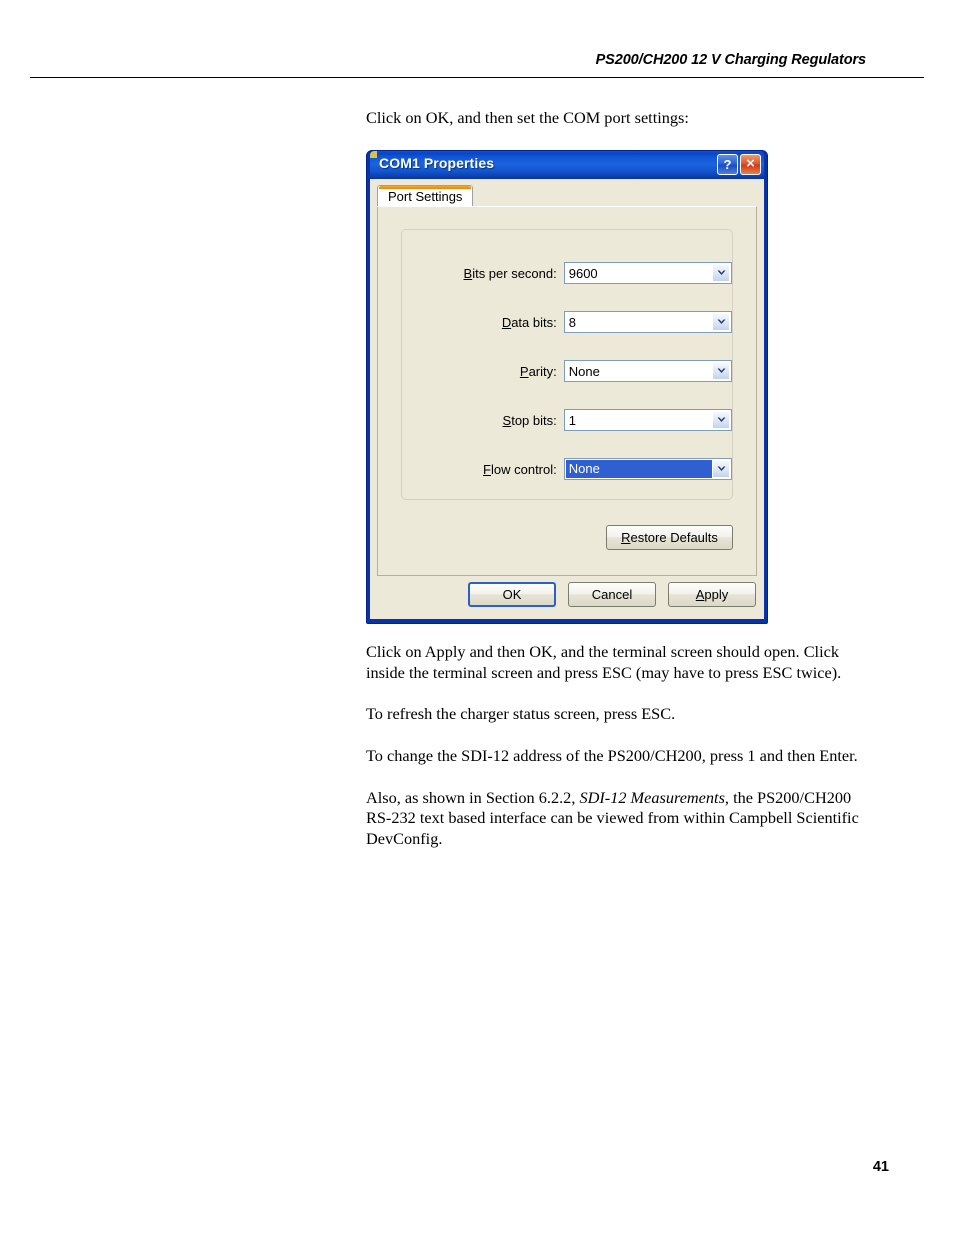 Image resolution: width=954 pixels, height=1235 pixels. I want to click on label-bits-per-second: Bits per second:, so click(483, 273).